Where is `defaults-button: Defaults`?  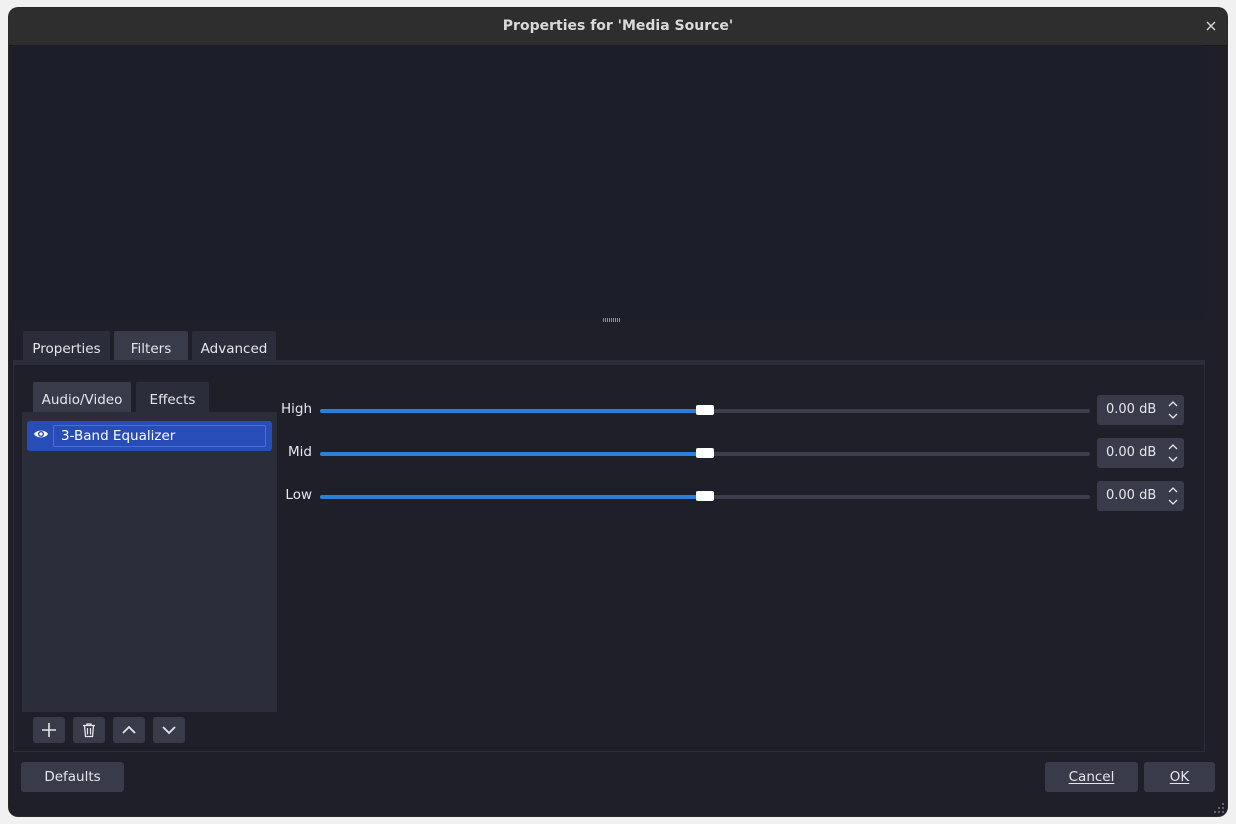 defaults-button: Defaults is located at coordinates (72, 777).